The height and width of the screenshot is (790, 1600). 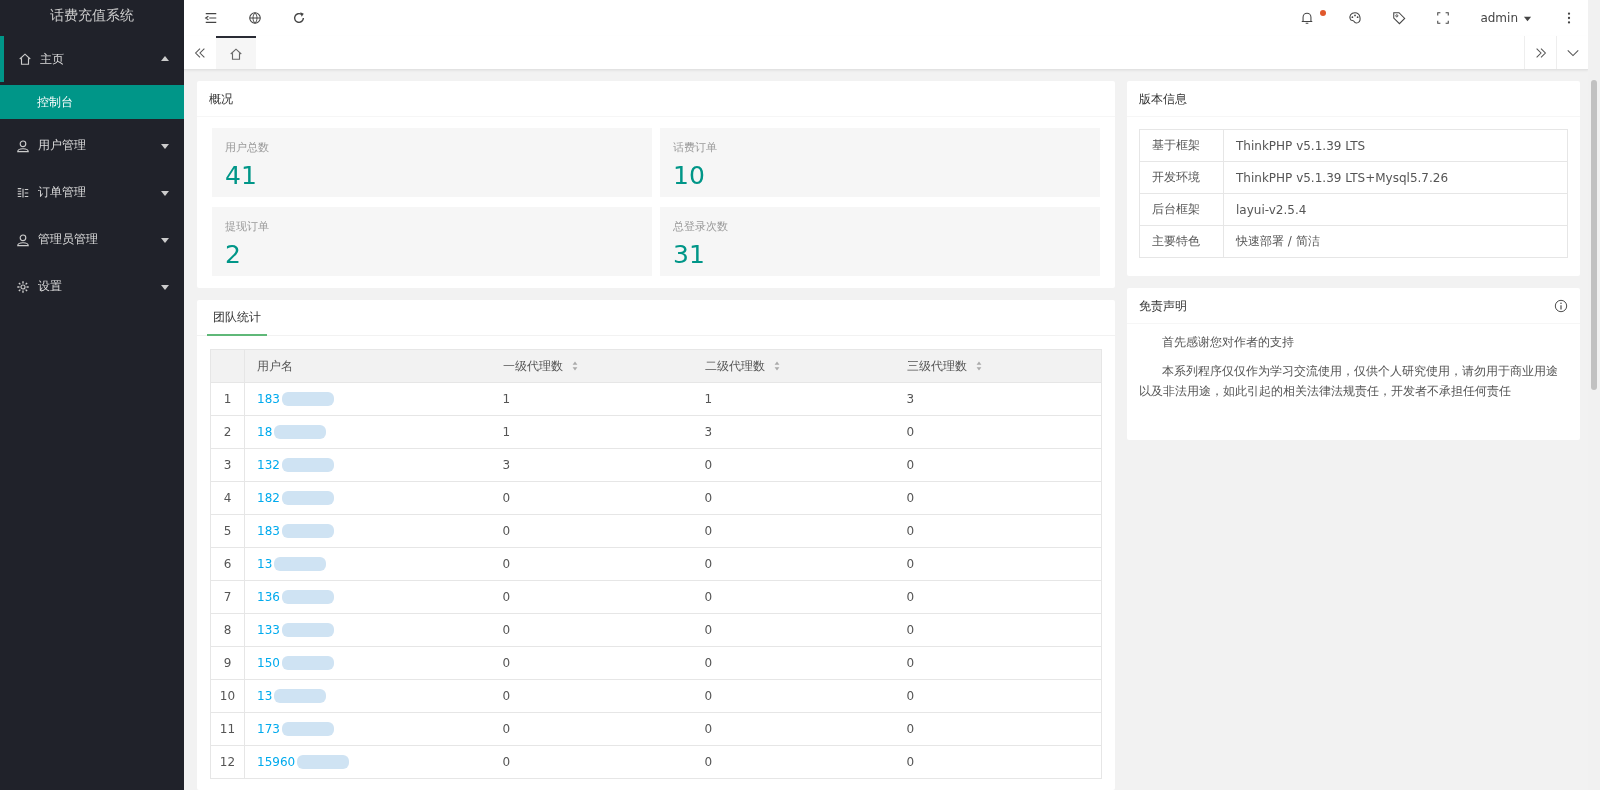 What do you see at coordinates (233, 255) in the screenshot?
I see `stat-value: 2` at bounding box center [233, 255].